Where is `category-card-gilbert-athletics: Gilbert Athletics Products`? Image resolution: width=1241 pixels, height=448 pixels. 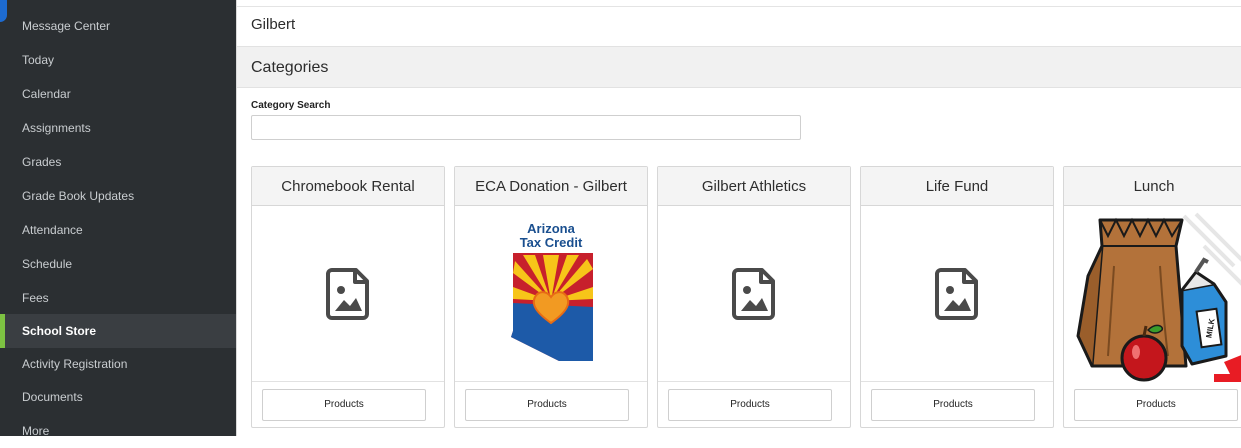
category-card-gilbert-athletics: Gilbert Athletics Products is located at coordinates (754, 297).